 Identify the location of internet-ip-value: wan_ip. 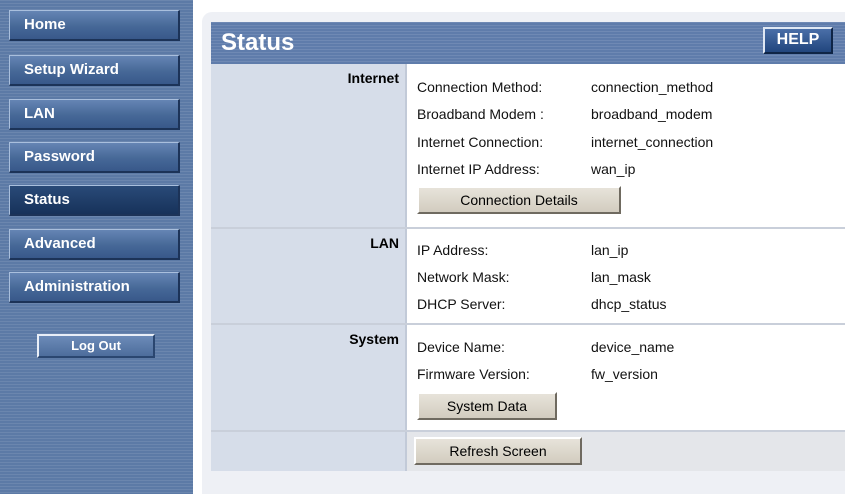
(613, 169).